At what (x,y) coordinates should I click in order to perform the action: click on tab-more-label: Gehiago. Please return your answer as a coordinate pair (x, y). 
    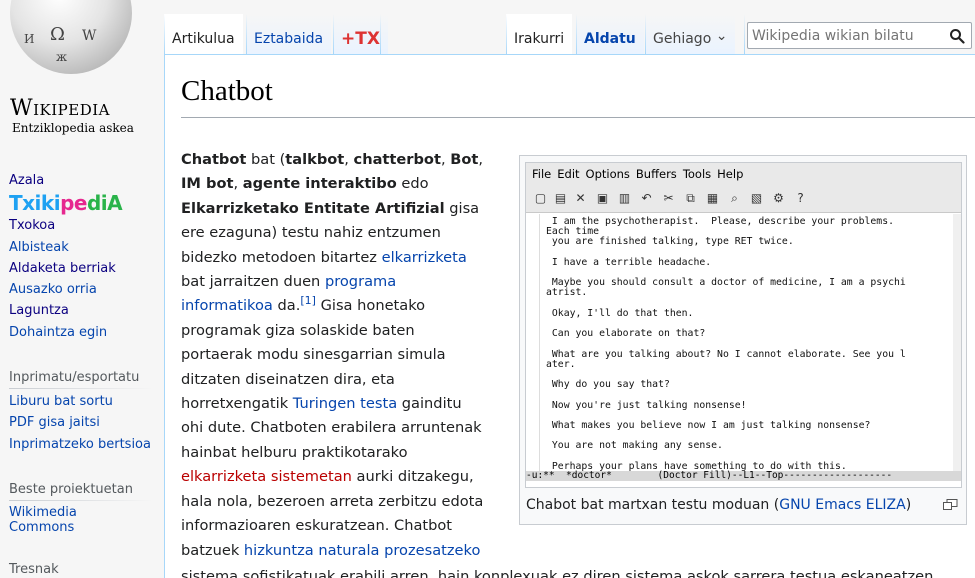
    Looking at the image, I should click on (682, 39).